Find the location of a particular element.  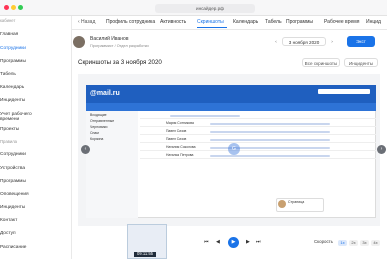

speed-4x: 4x is located at coordinates (375, 243).